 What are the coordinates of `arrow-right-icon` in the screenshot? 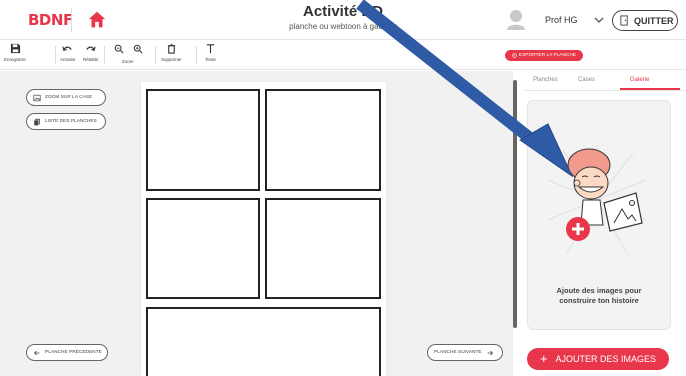 It's located at (490, 352).